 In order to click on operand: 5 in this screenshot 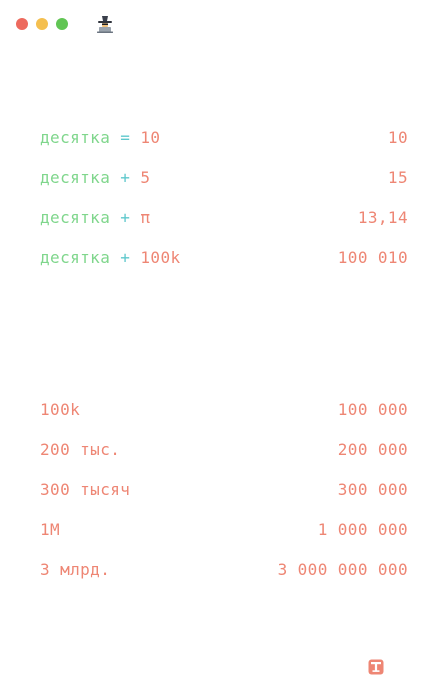, I will do `click(145, 177)`.